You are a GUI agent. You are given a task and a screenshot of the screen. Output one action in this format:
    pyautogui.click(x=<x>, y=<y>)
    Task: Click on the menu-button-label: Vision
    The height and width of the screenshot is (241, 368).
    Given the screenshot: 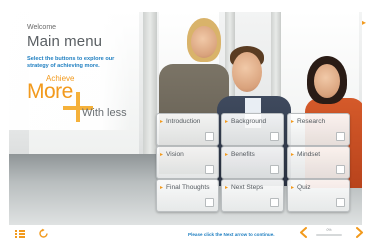 What is the action you would take?
    pyautogui.click(x=175, y=154)
    